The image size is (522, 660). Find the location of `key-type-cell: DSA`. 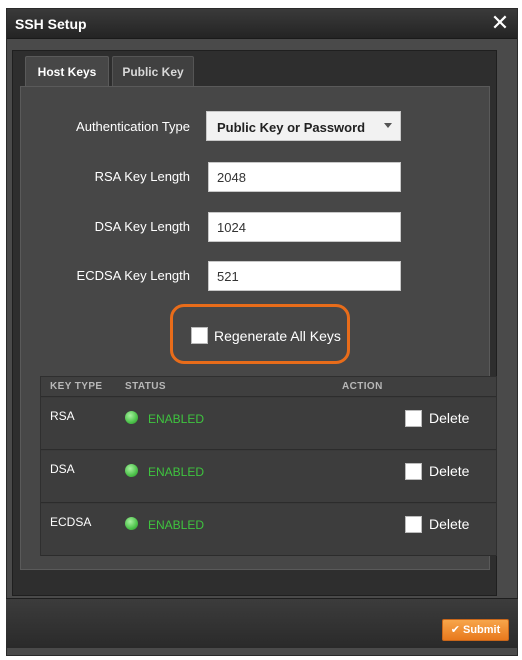

key-type-cell: DSA is located at coordinates (62, 469).